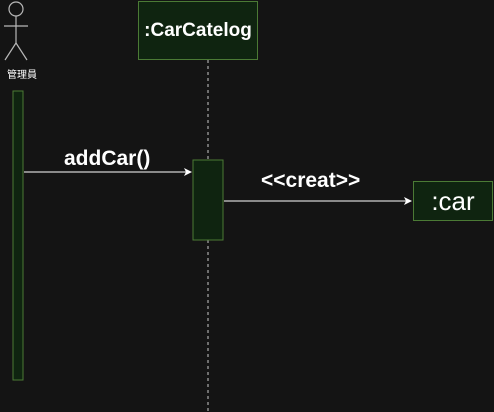  I want to click on created-object-car: :car, so click(453, 201).